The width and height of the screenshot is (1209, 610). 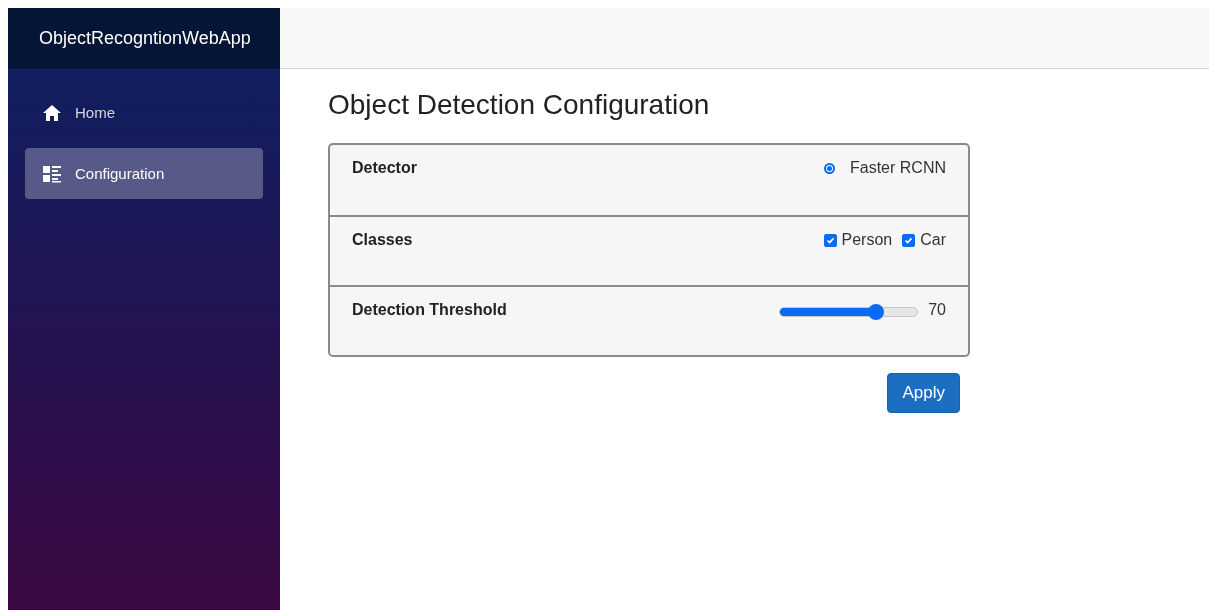 I want to click on slider-track, so click(x=849, y=311).